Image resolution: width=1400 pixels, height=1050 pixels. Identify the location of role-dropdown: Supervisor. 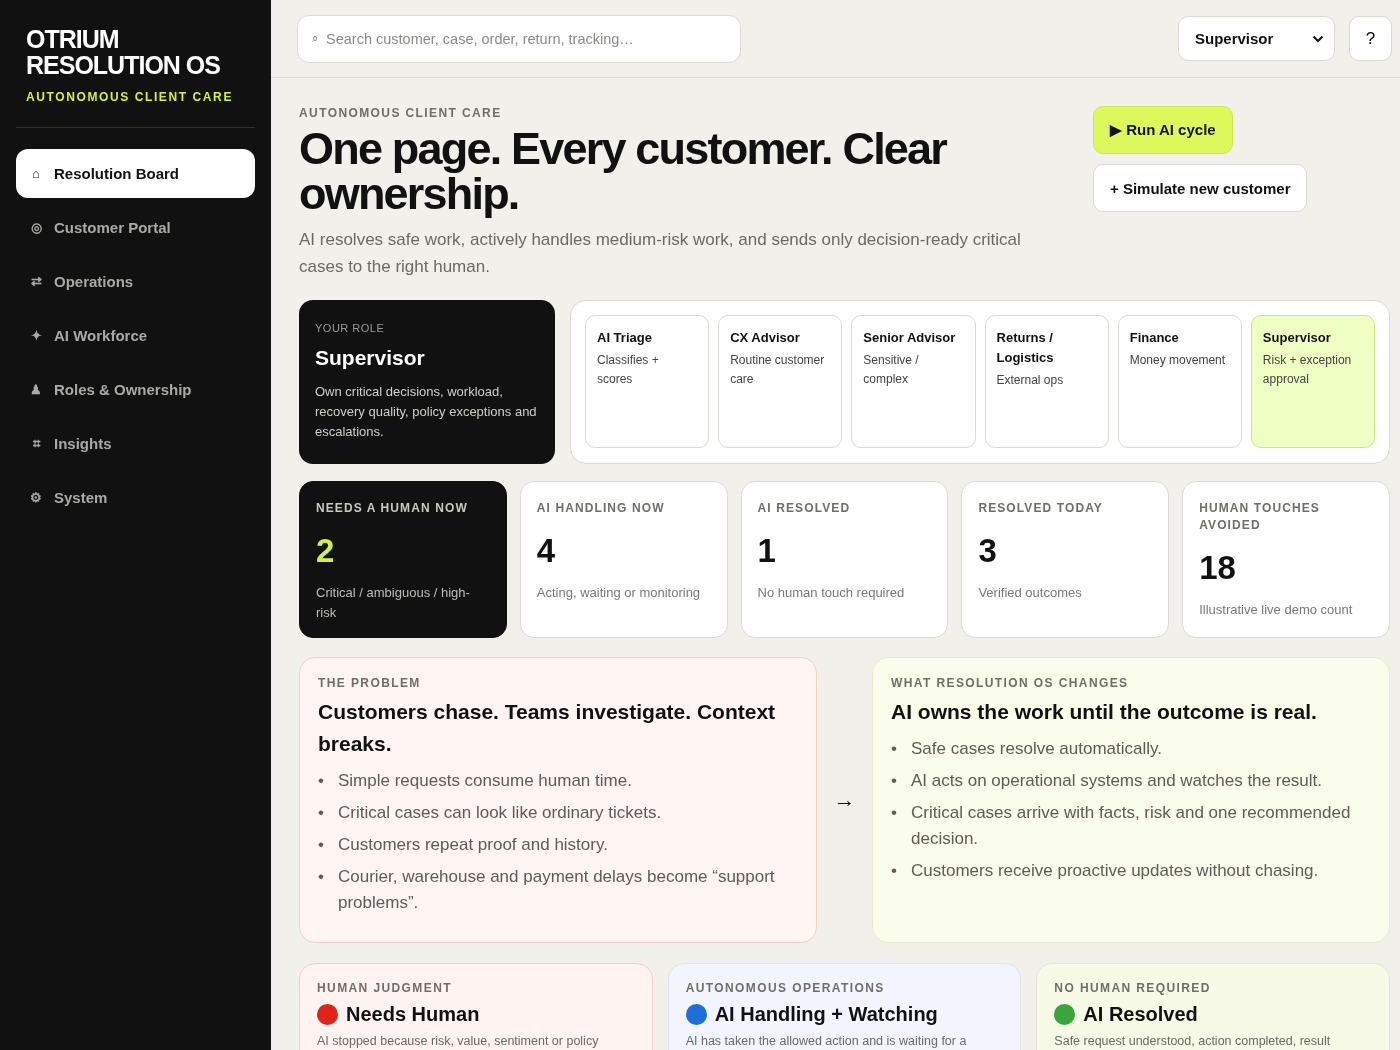
(1256, 38).